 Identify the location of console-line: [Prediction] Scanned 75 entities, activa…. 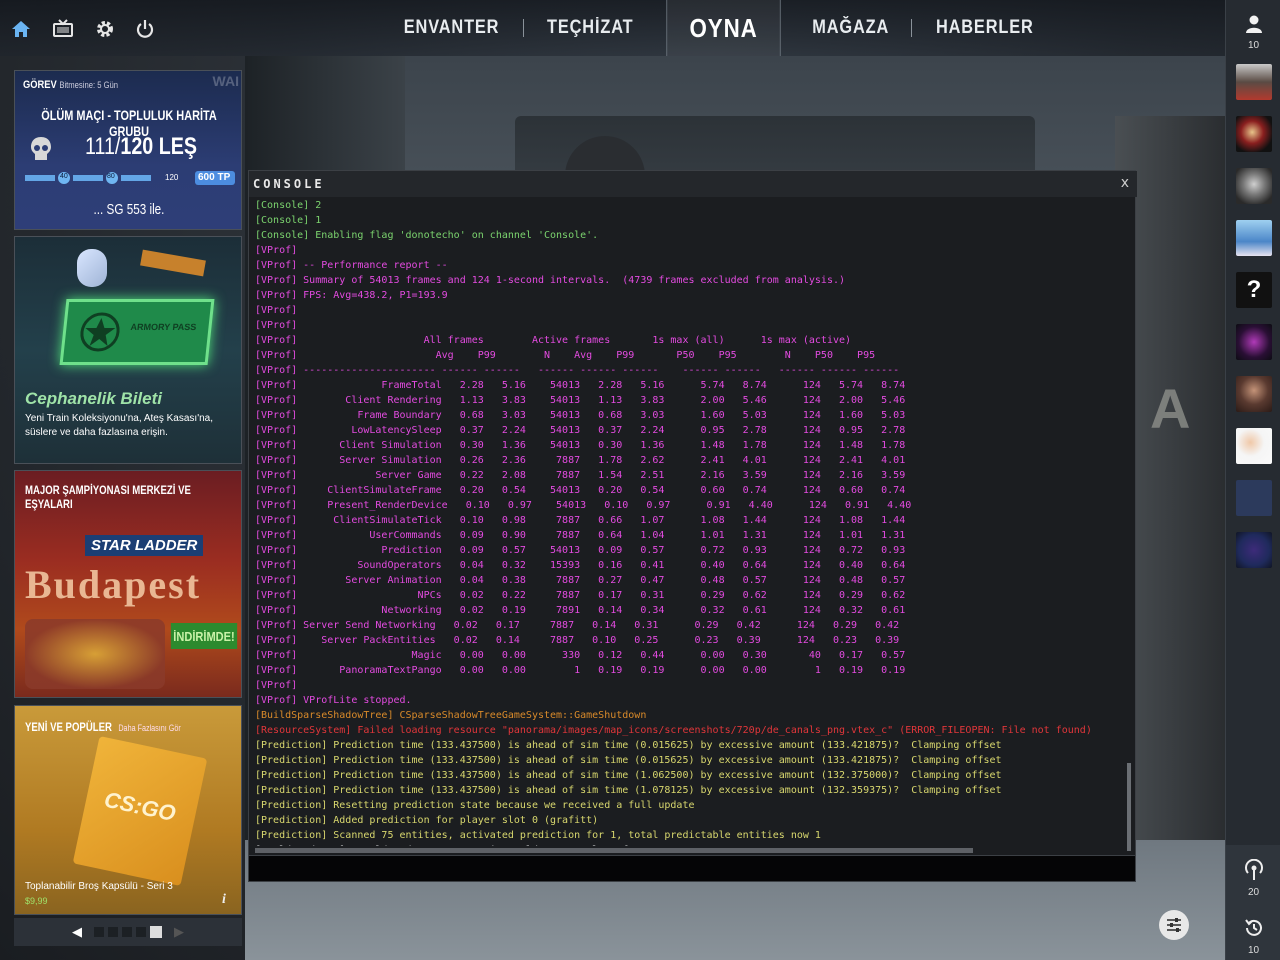
(538, 835).